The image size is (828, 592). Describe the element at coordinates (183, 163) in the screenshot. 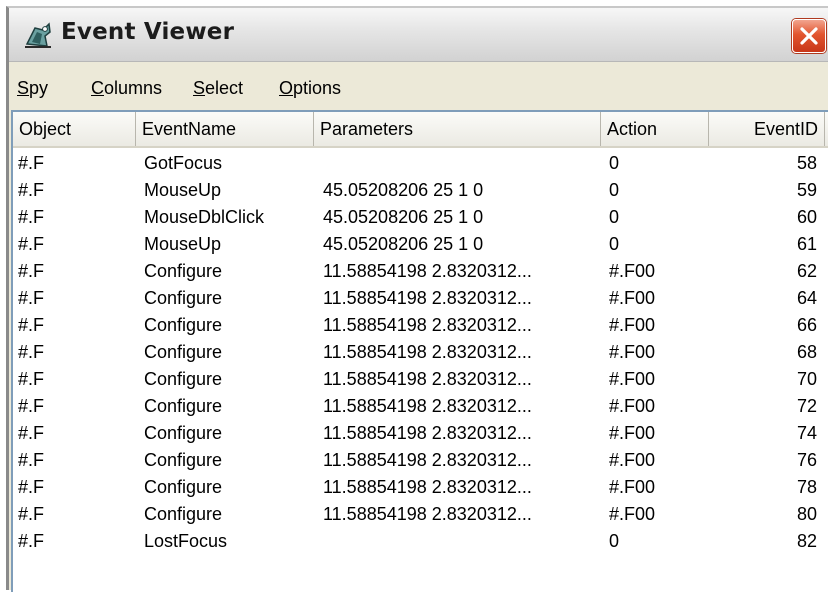

I see `event-name-cell: GotFocus` at that location.